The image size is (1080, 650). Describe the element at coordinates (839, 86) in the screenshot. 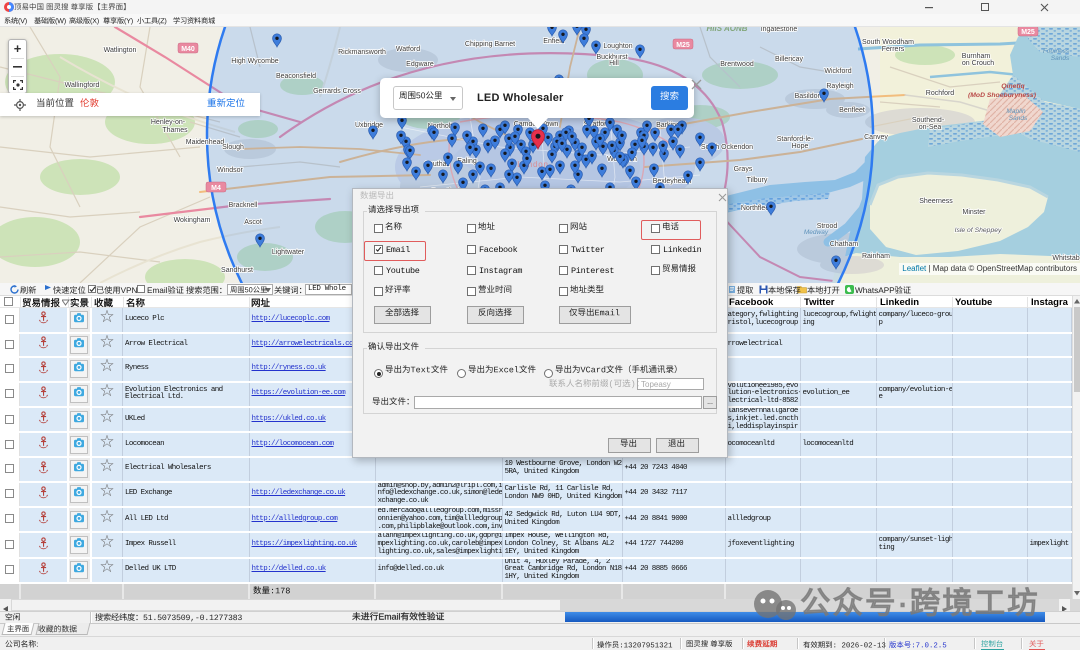

I see `svg-text: Rayleigh` at that location.